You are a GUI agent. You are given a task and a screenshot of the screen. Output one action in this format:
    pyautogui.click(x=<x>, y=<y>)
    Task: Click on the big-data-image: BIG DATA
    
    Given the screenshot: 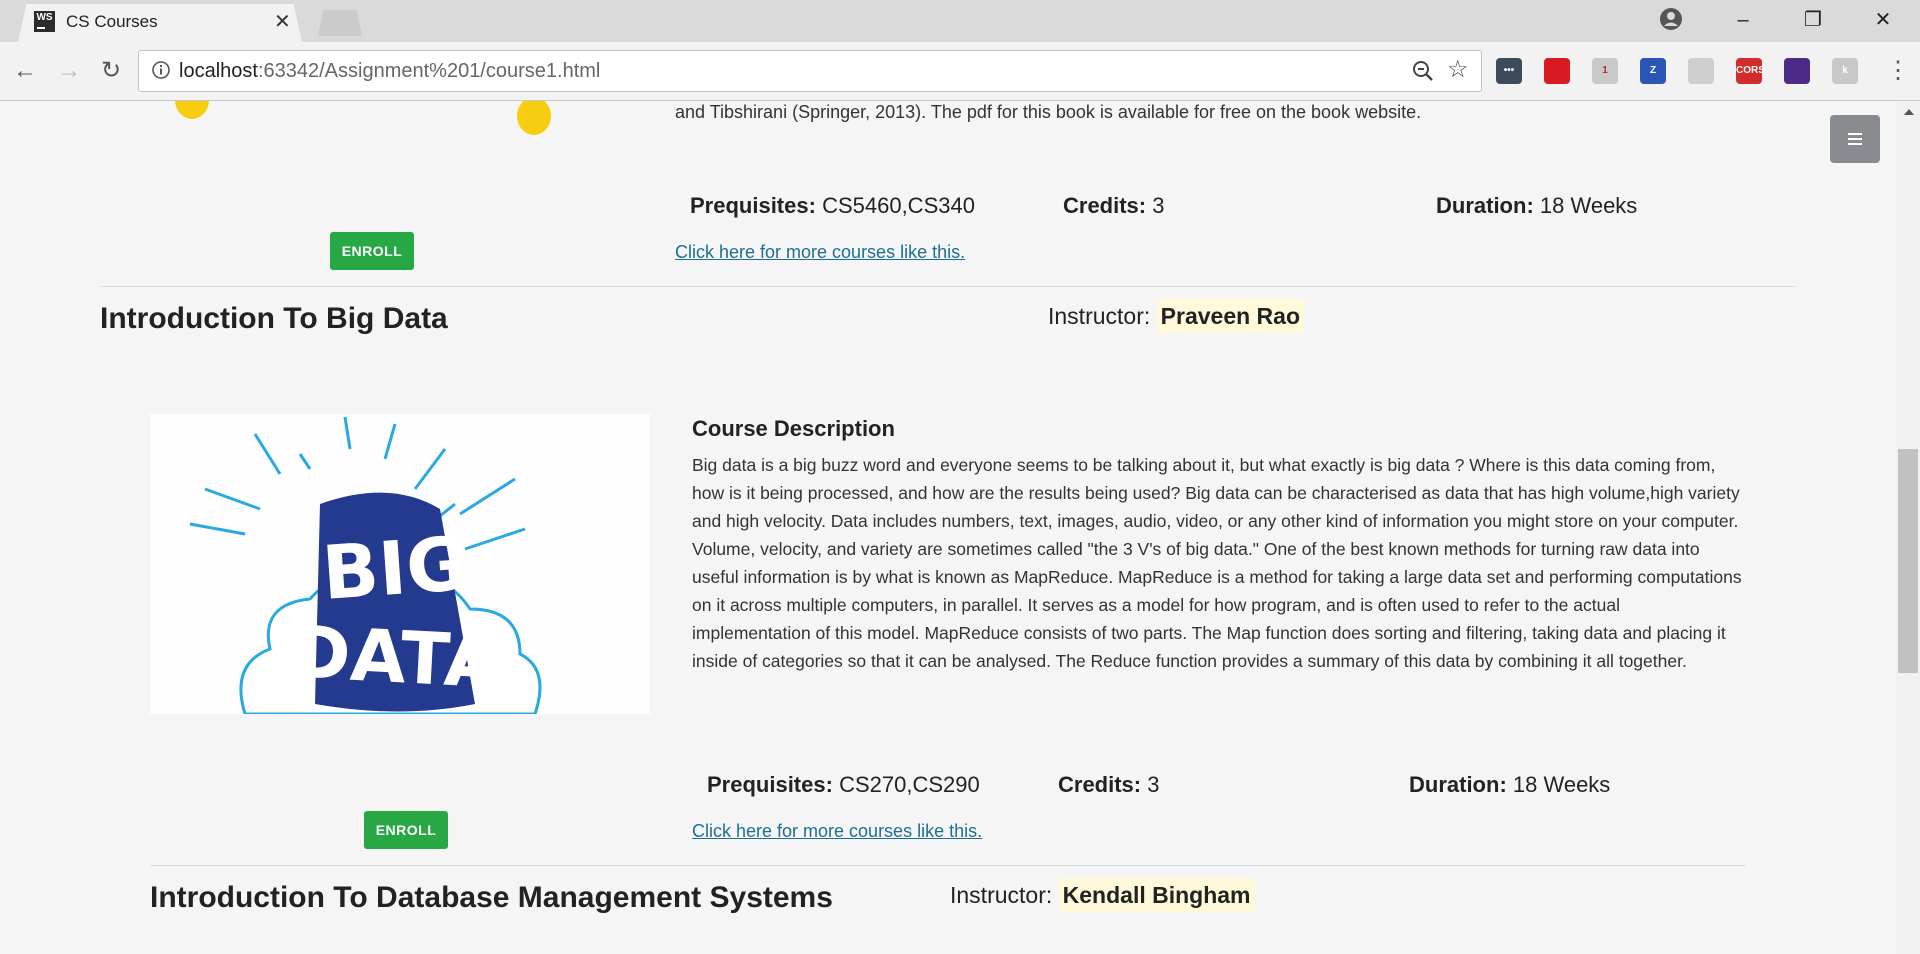 What is the action you would take?
    pyautogui.click(x=400, y=564)
    